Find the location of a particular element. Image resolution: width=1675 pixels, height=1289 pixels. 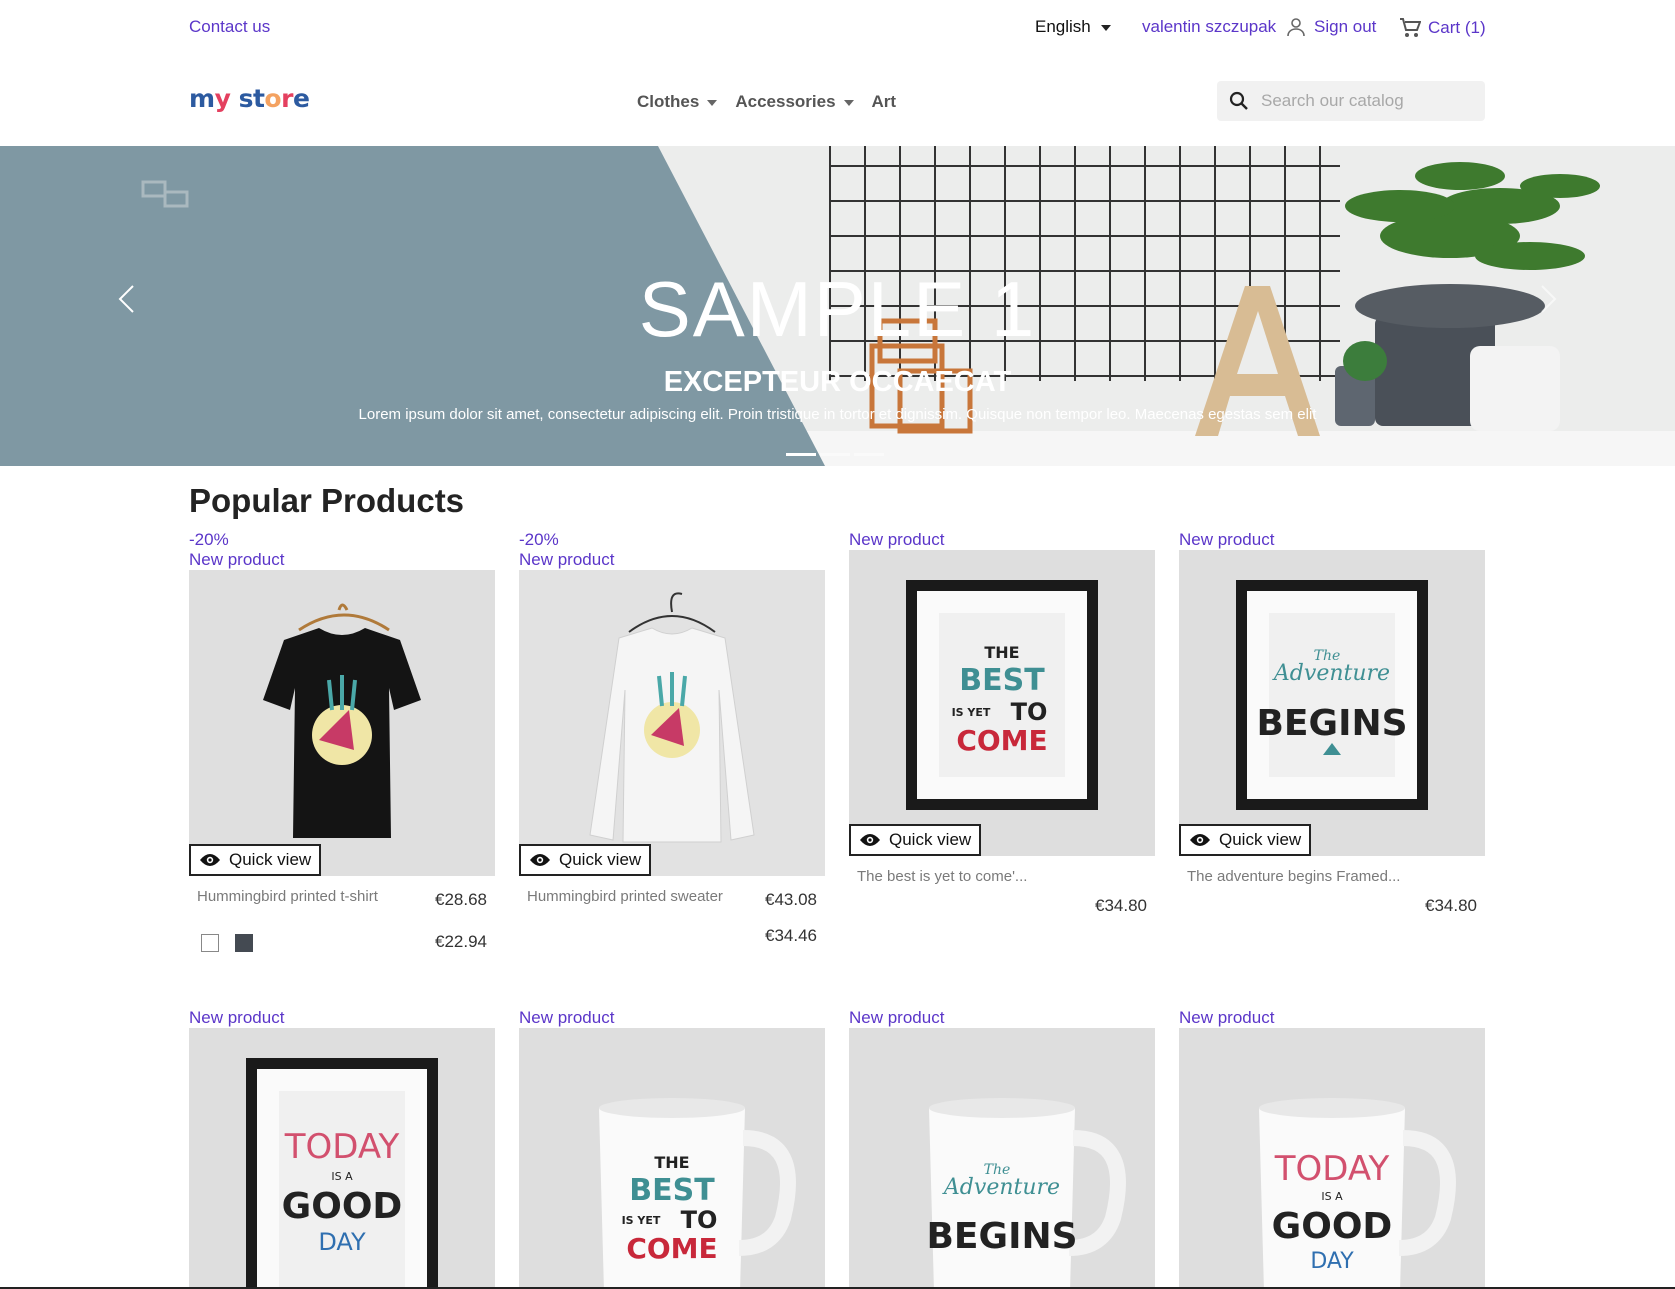

nav-accessories-label: Accessories is located at coordinates (785, 101).